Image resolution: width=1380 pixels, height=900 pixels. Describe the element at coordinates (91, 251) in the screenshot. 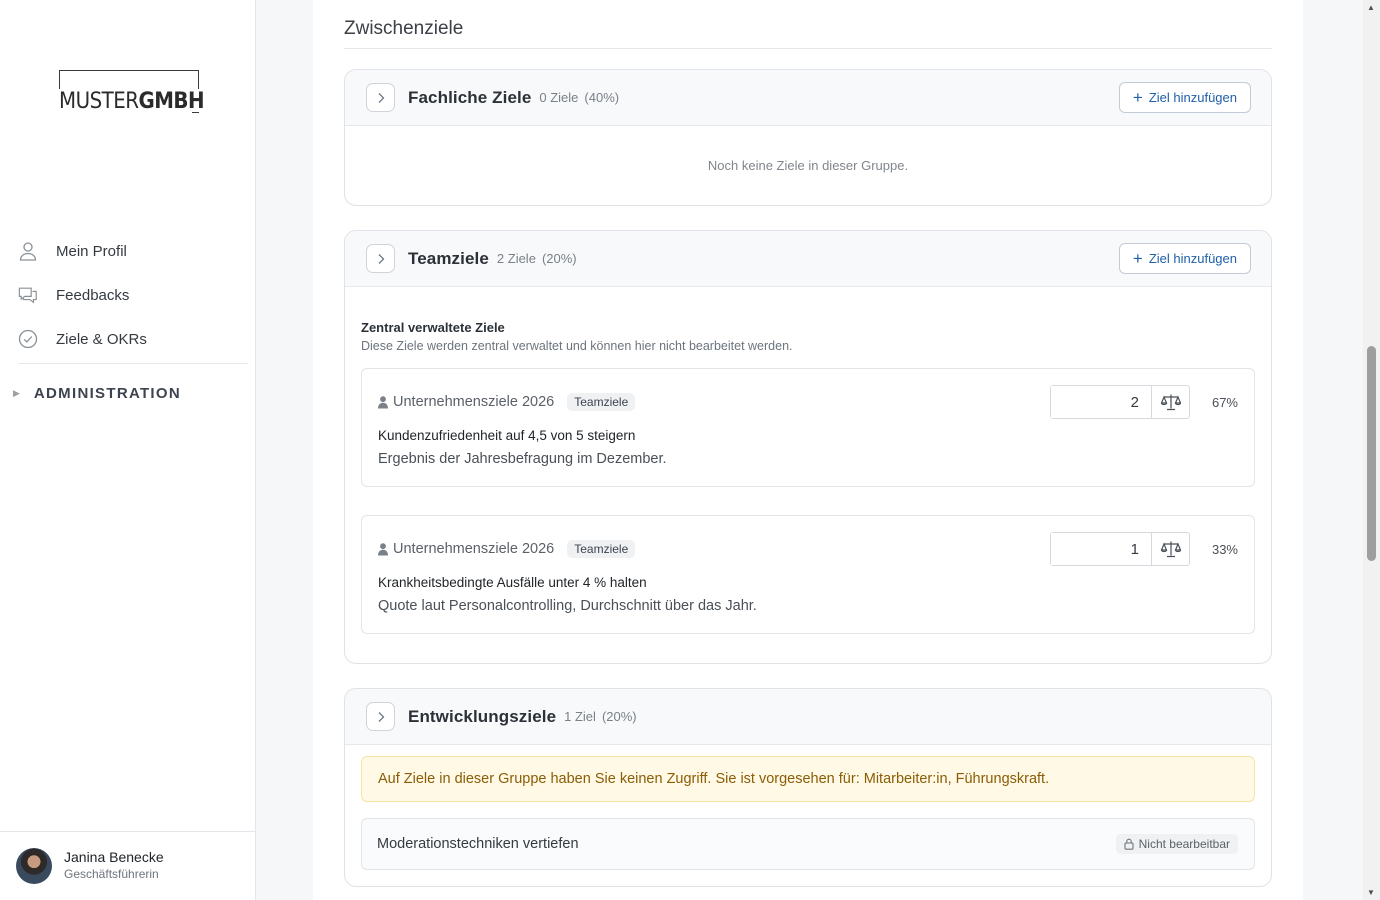

I see `sidebar-item-label: Mein Profil` at that location.